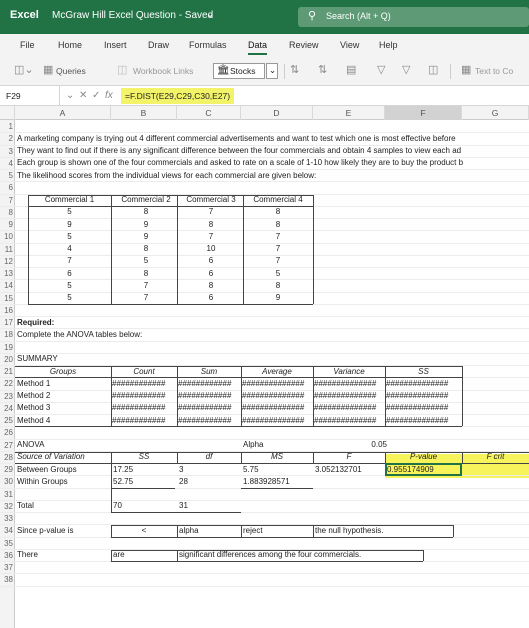  Describe the element at coordinates (7, 530) in the screenshot. I see `row-header: 34` at that location.